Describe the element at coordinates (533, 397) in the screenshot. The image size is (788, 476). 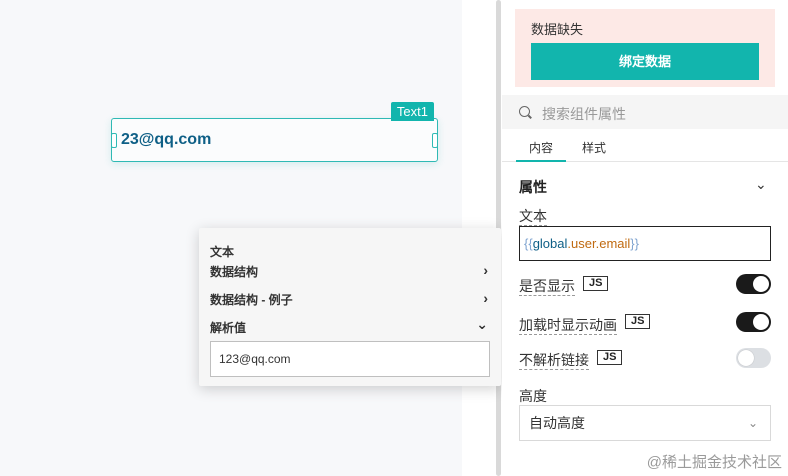
I see `height-label: 高度` at that location.